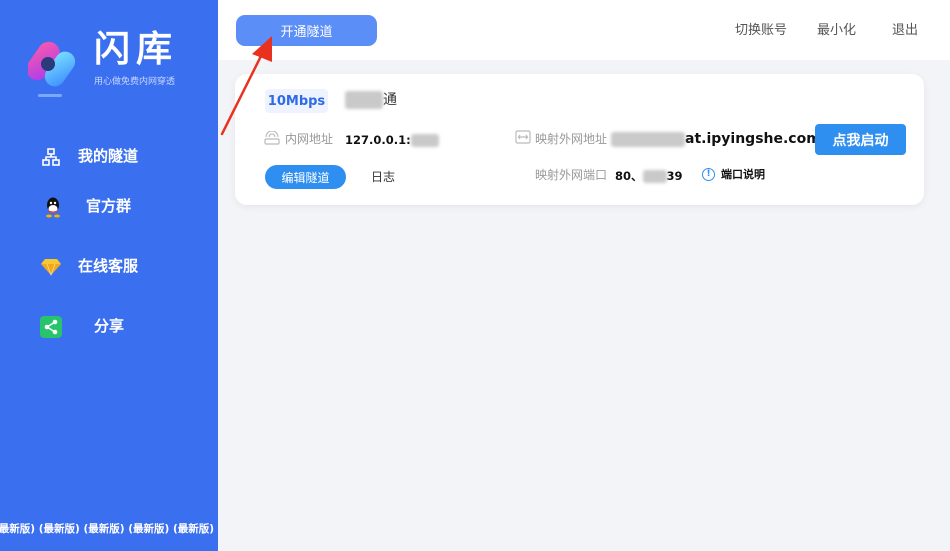  I want to click on mapped-port-value: 80、 39, so click(649, 176).